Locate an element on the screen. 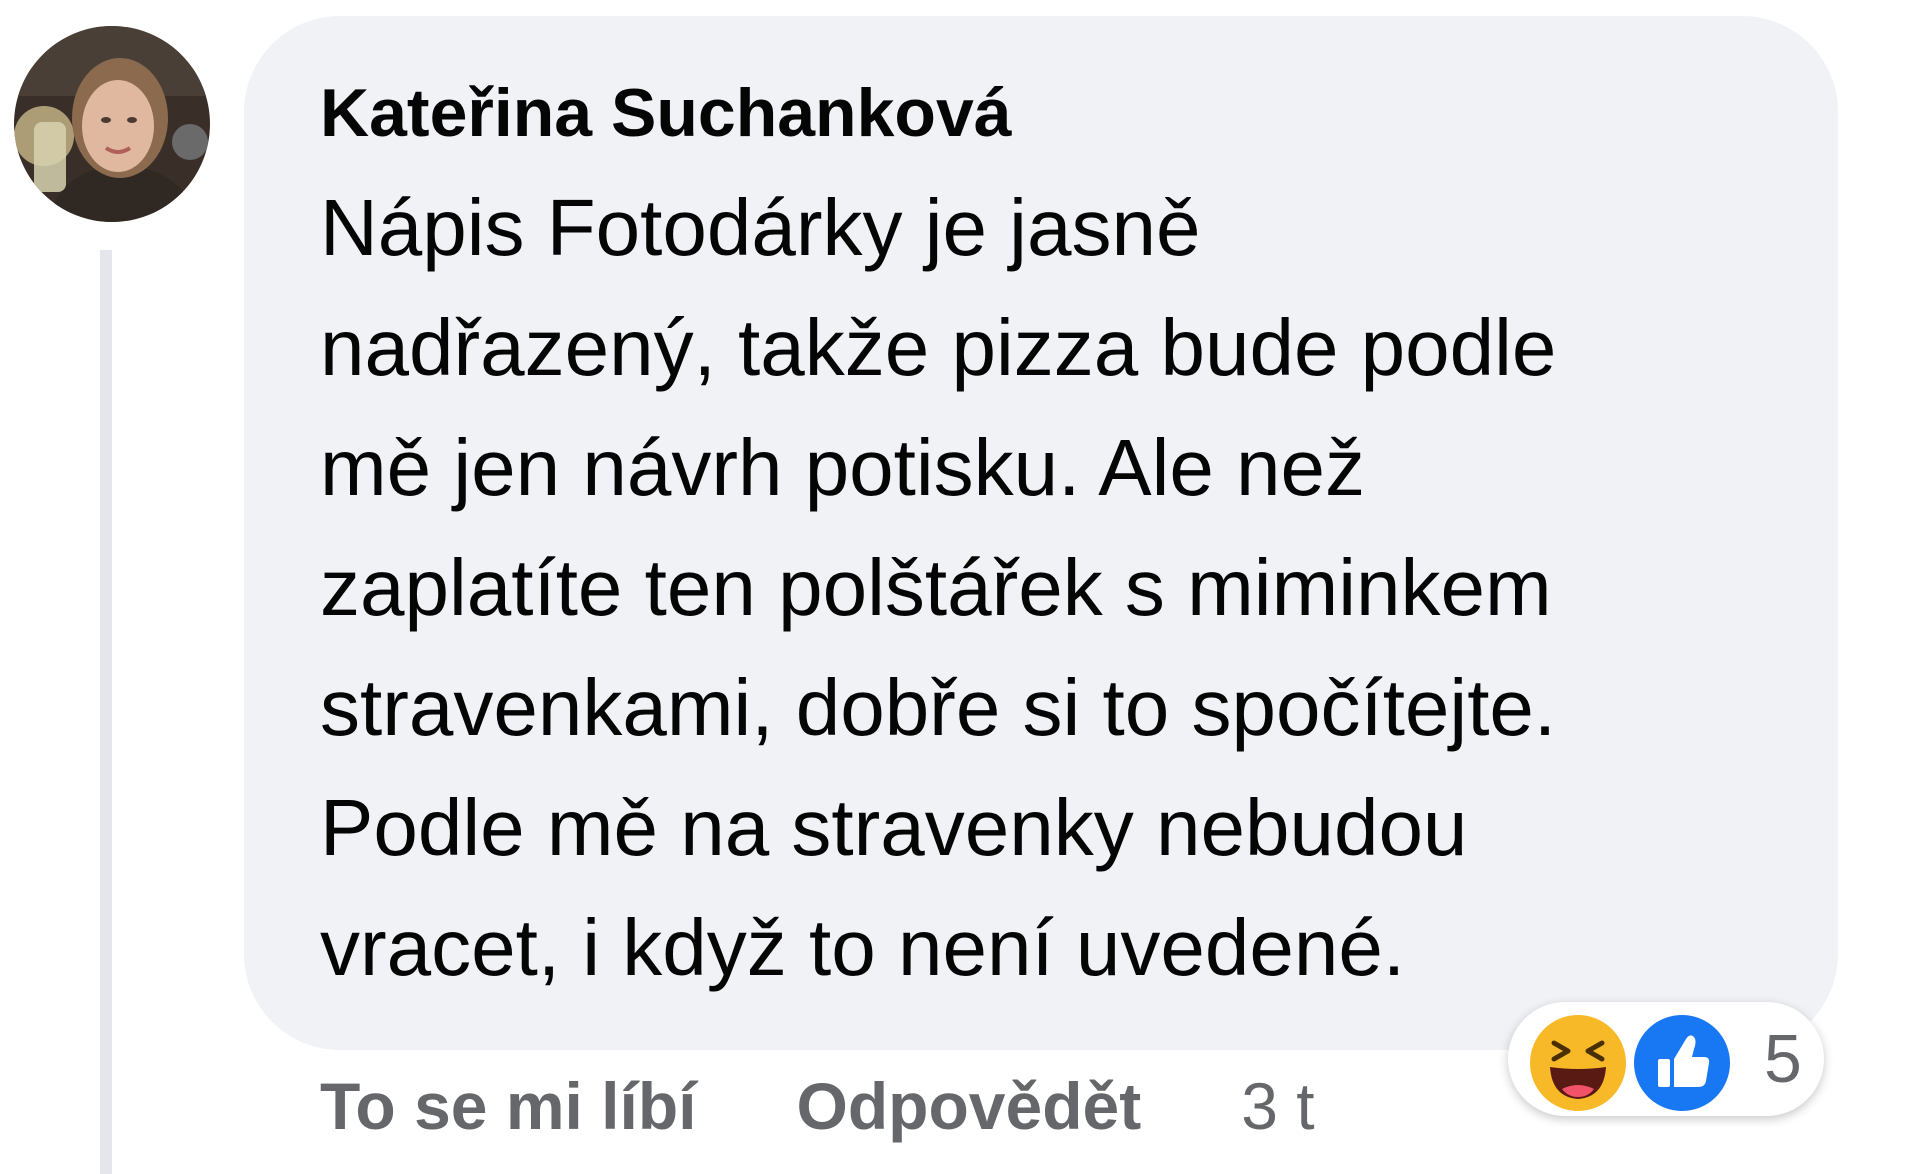 The width and height of the screenshot is (1916, 1174). comment-text-line: nadřazený, takže pizza bude podle is located at coordinates (938, 347).